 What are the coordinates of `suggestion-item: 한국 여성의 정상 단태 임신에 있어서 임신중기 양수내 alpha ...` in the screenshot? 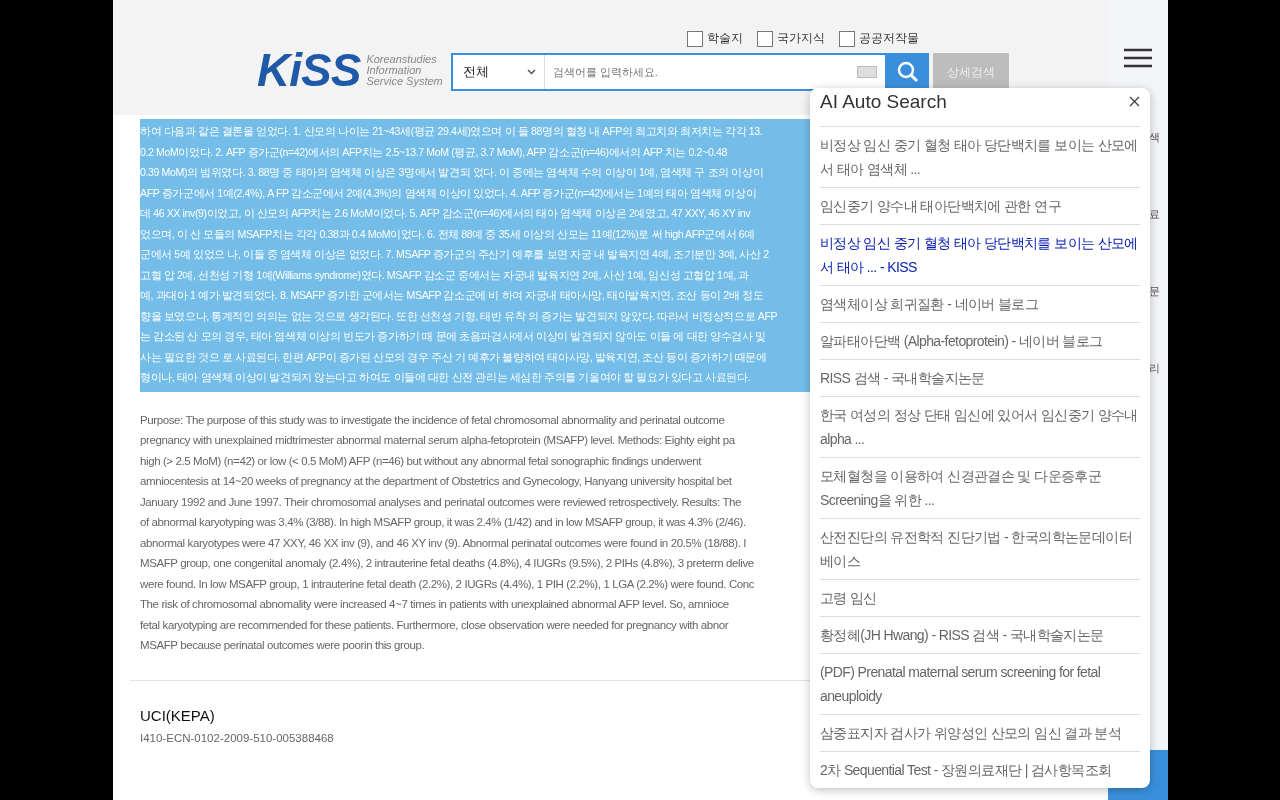 It's located at (980, 426).